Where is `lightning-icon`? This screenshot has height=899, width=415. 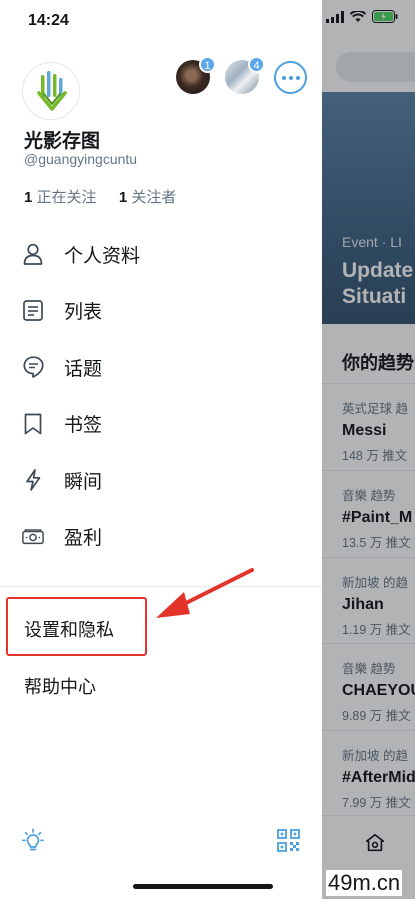
lightning-icon is located at coordinates (33, 480).